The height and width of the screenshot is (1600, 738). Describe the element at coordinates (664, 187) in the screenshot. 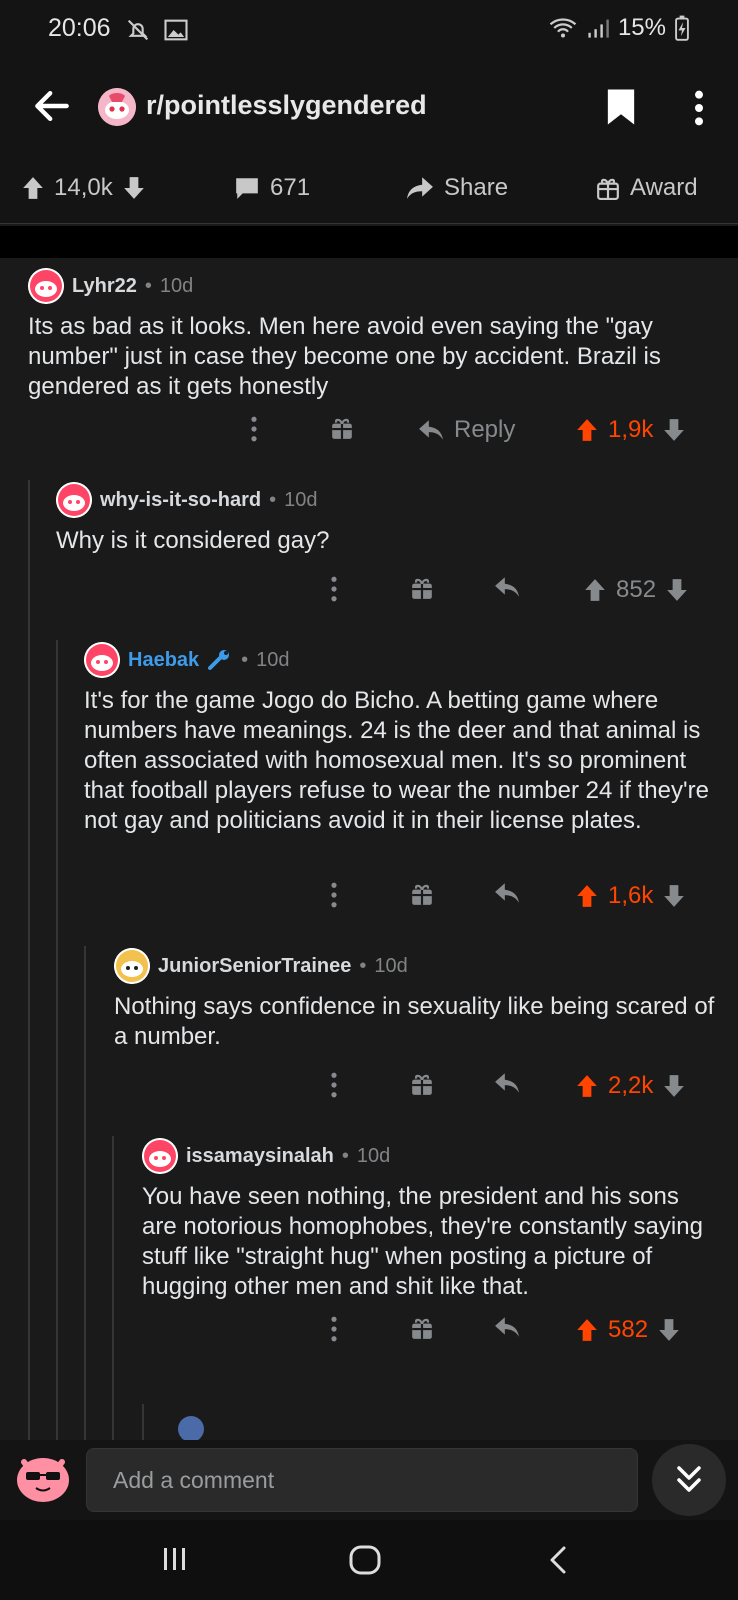

I see `award-label: Award` at that location.